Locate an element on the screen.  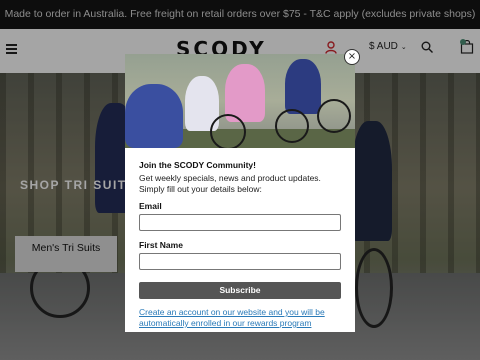
popup-heading: Join the SCODY Community! is located at coordinates (197, 165).